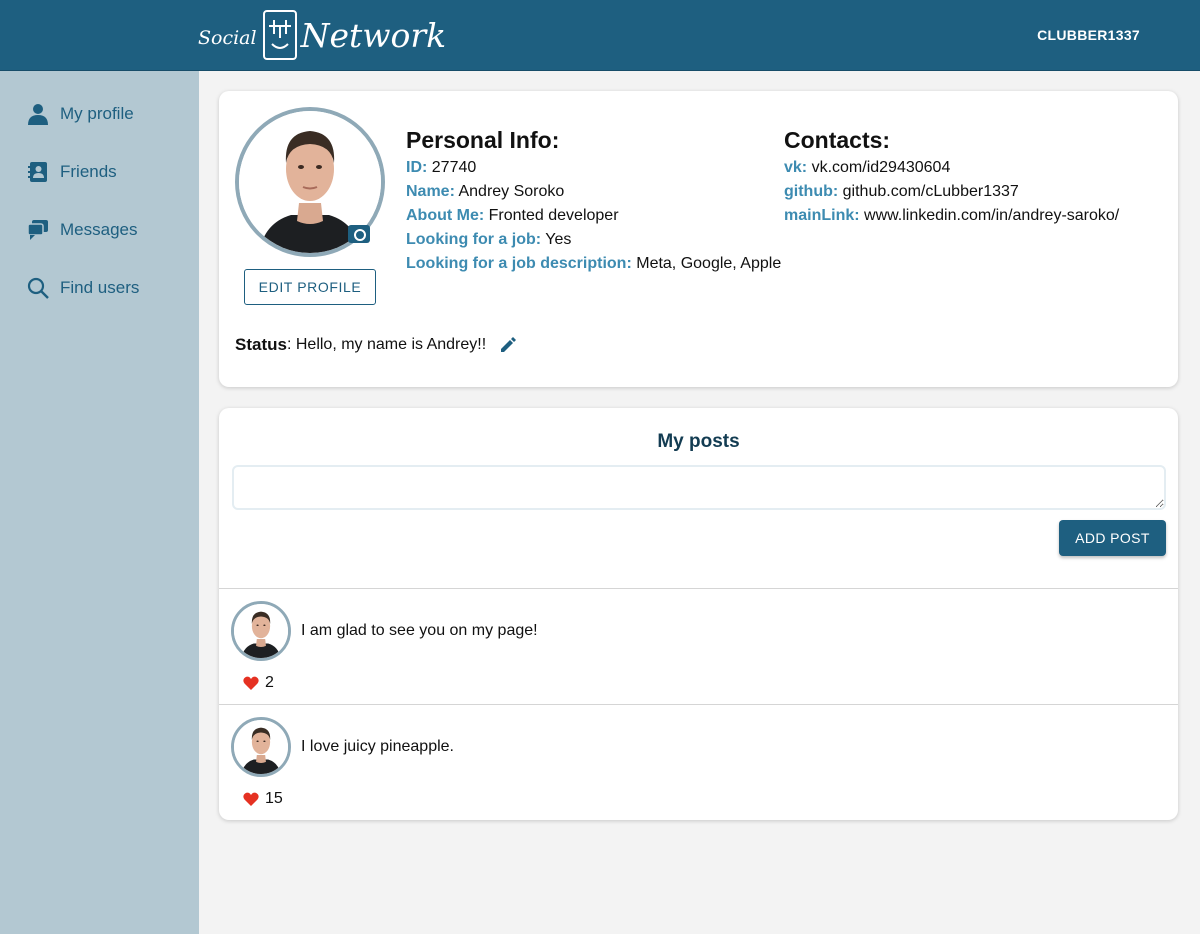 This screenshot has height=934, width=1200. What do you see at coordinates (38, 114) in the screenshot?
I see `person-icon` at bounding box center [38, 114].